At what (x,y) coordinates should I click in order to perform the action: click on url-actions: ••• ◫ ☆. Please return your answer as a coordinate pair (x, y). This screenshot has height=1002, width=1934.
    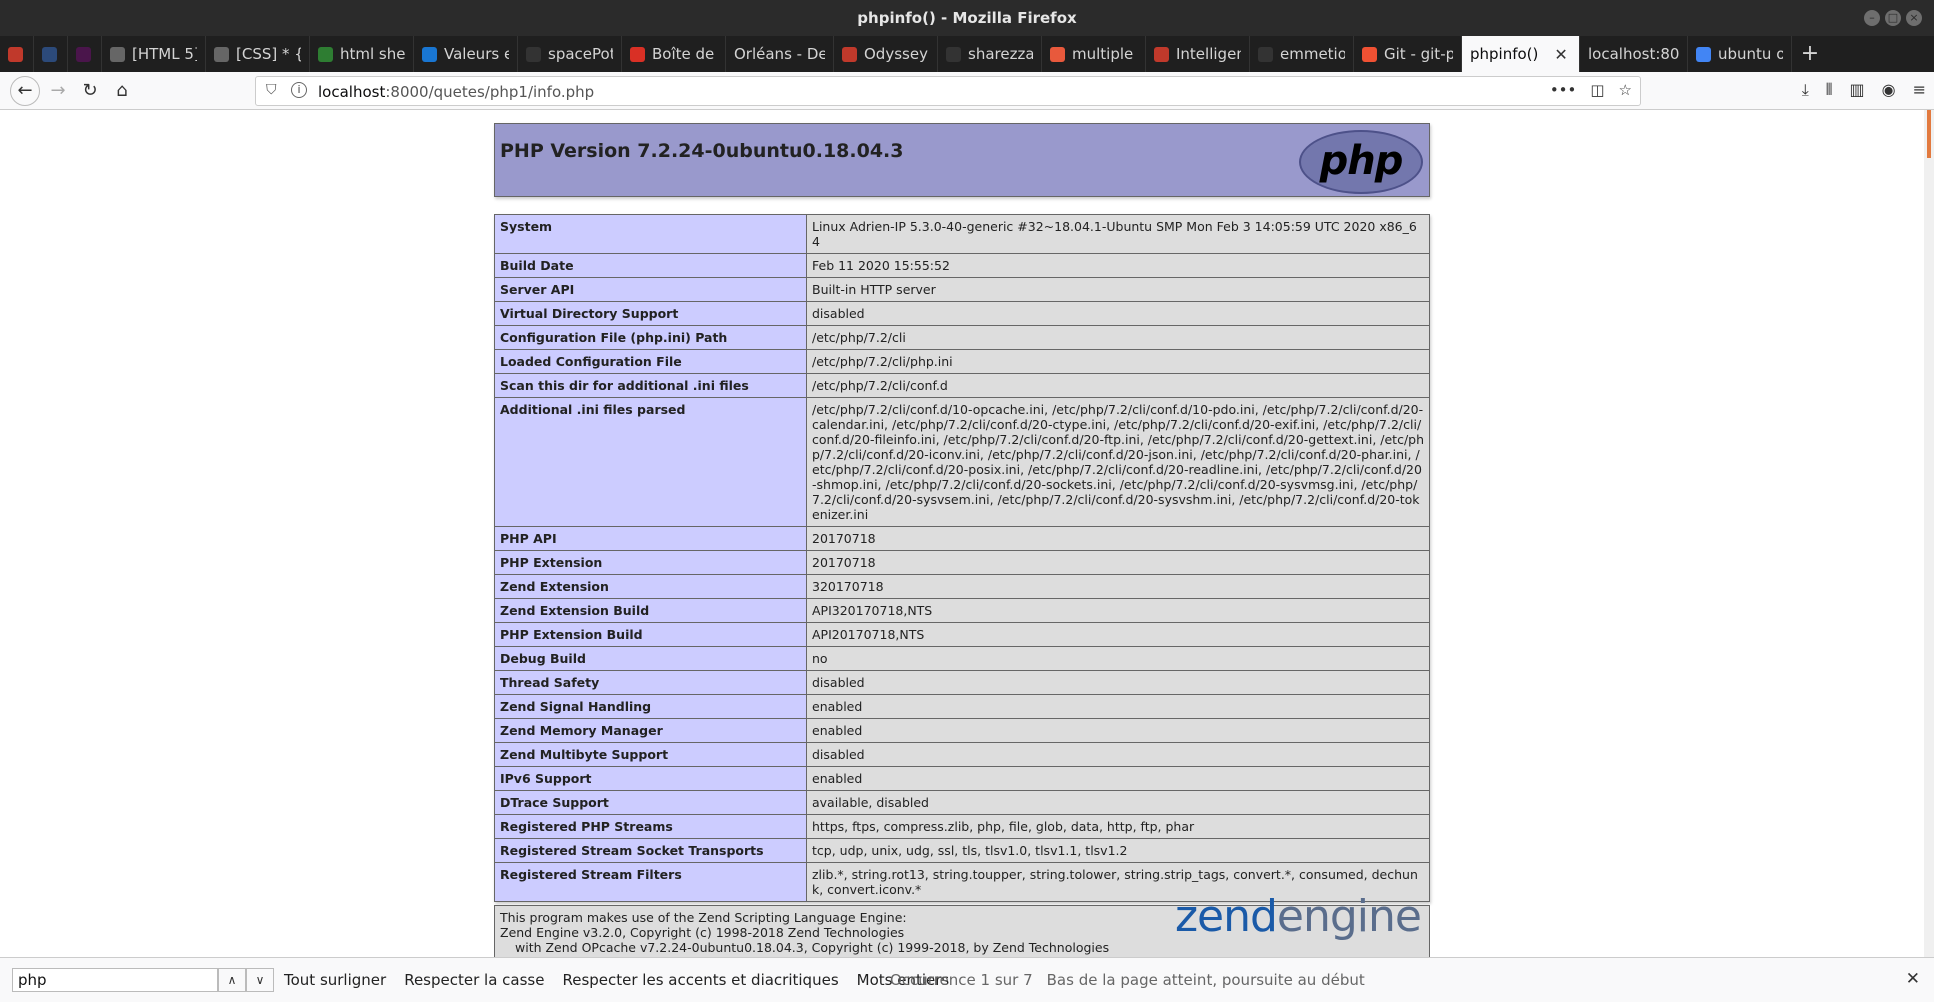
    Looking at the image, I should click on (1591, 90).